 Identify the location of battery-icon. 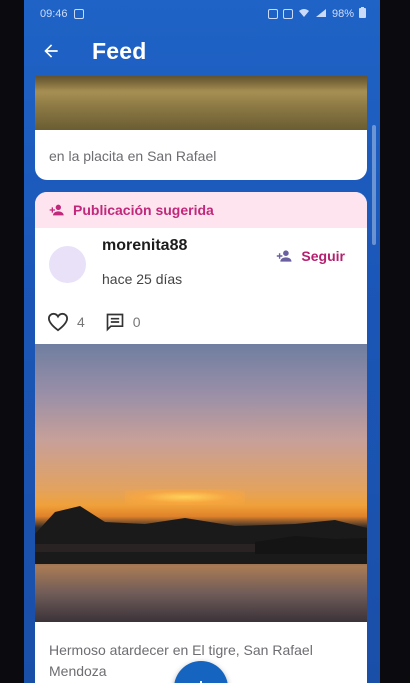
(362, 14).